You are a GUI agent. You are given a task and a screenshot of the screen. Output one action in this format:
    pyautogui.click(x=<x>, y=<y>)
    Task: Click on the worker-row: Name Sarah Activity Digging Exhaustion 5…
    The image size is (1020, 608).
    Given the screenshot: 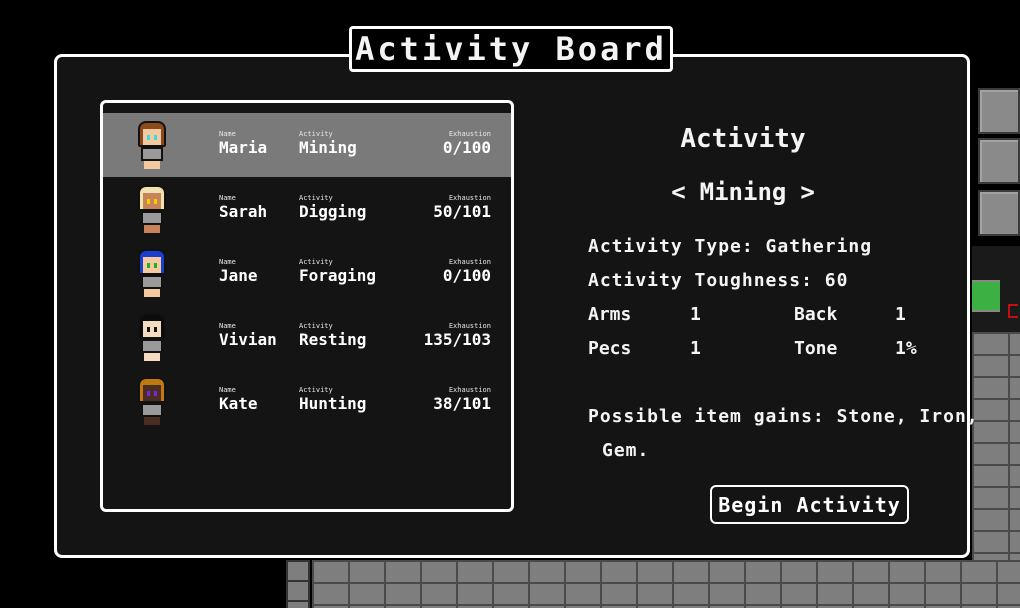 What is the action you would take?
    pyautogui.click(x=307, y=209)
    